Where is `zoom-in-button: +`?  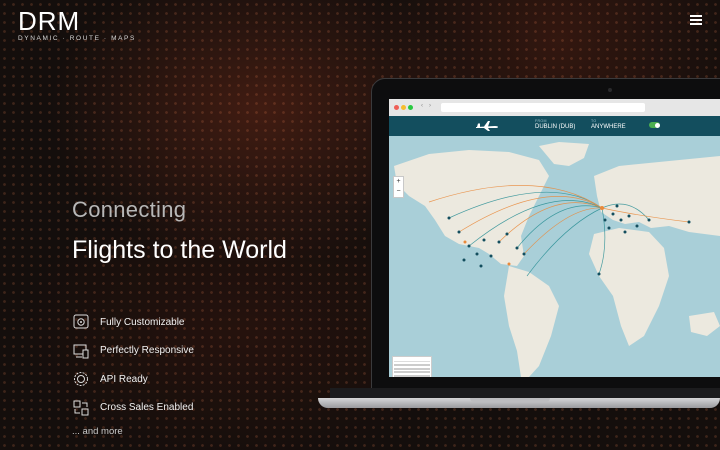
zoom-in-button: + is located at coordinates (398, 181).